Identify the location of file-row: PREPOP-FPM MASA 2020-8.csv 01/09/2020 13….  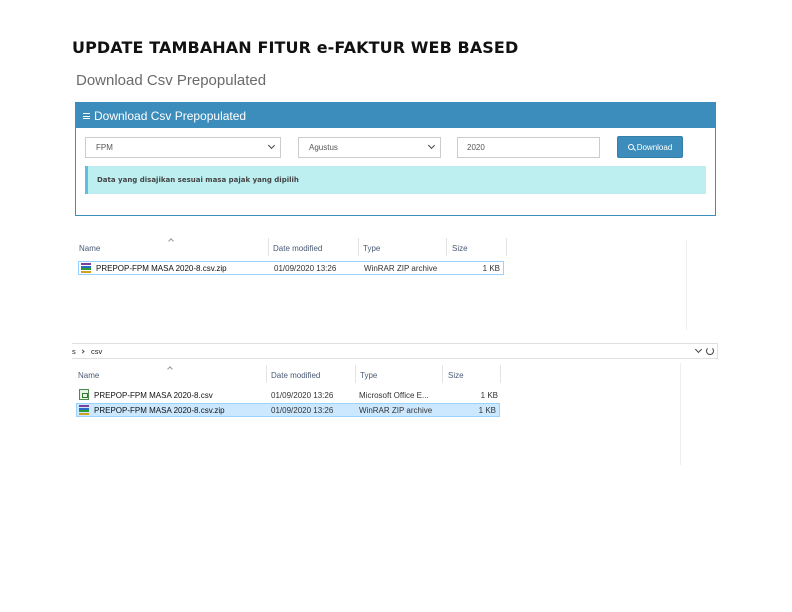
(289, 395).